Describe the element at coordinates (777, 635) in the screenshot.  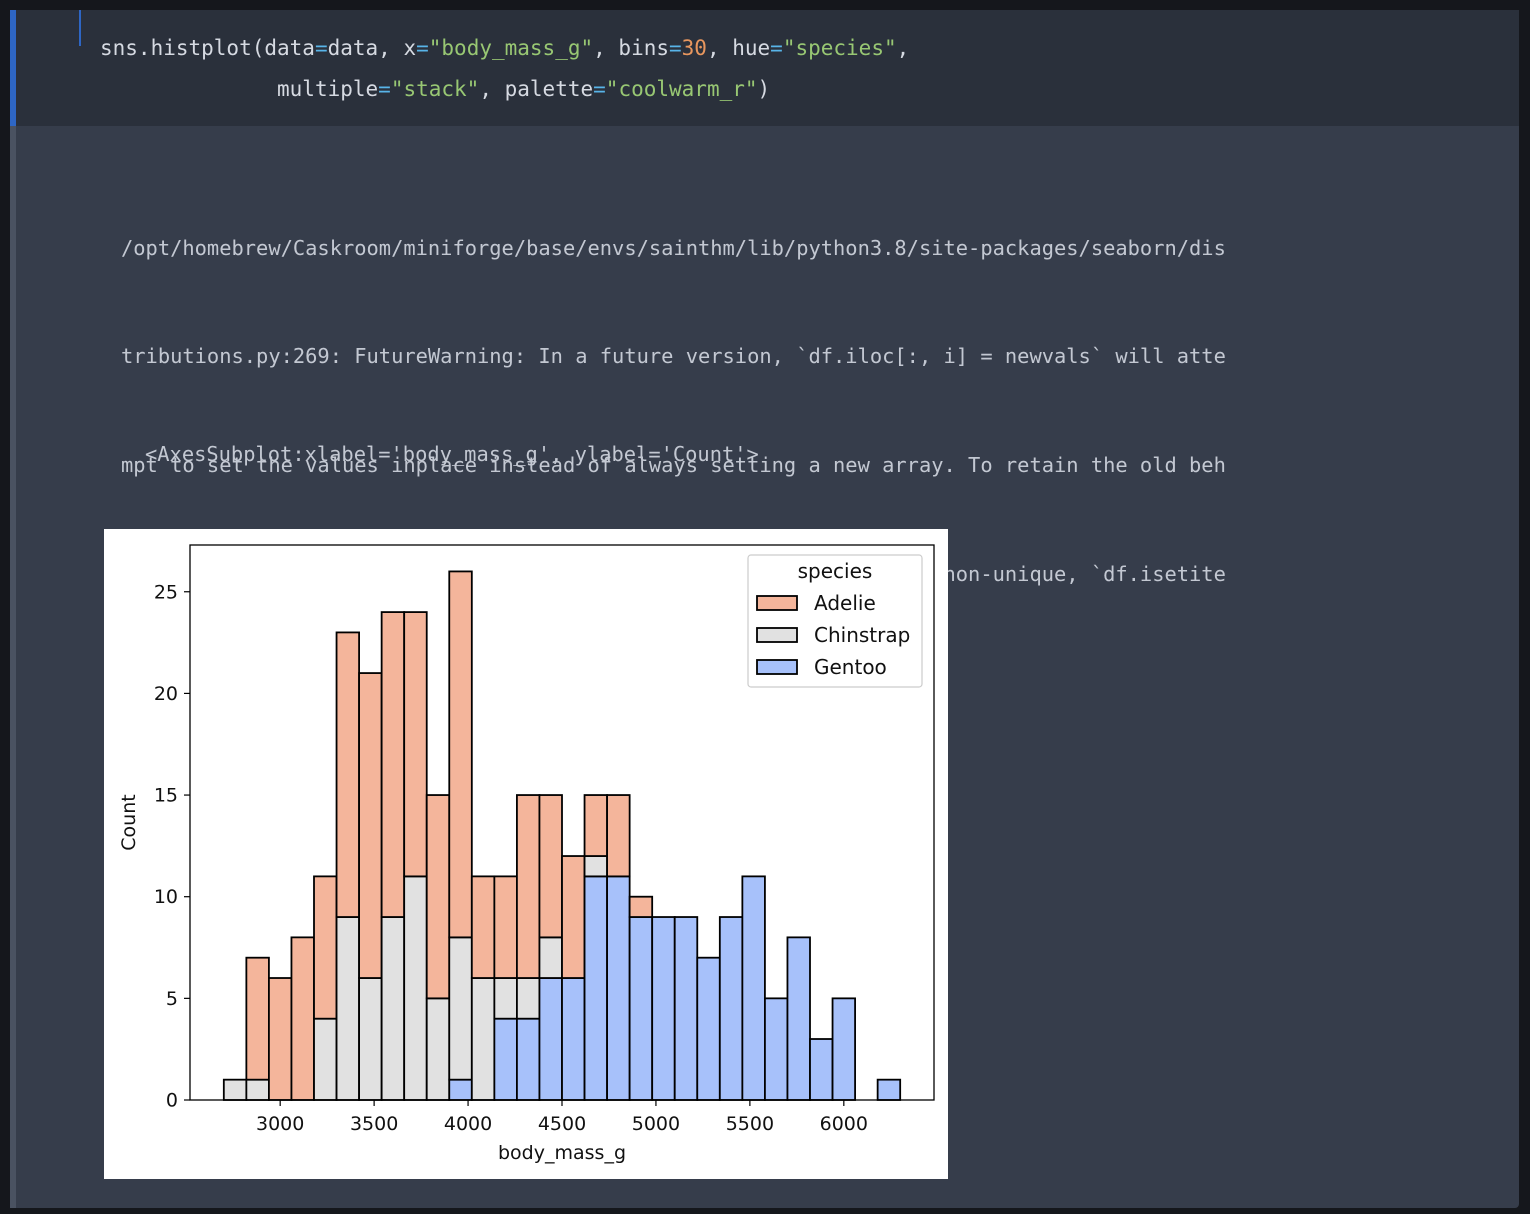
I see `legend-swatch-chinstrap` at that location.